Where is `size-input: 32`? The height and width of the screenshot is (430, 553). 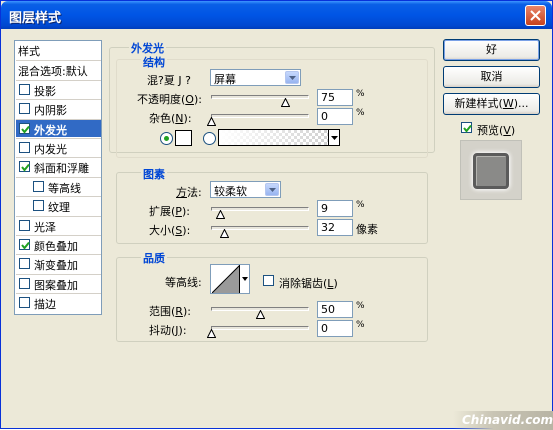
size-input: 32 is located at coordinates (335, 227).